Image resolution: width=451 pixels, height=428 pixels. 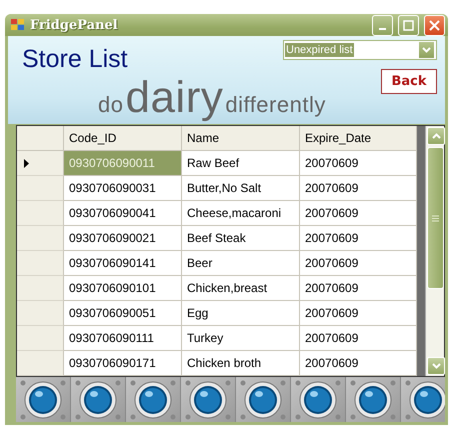 What do you see at coordinates (241, 313) in the screenshot?
I see `table-cell: Egg` at bounding box center [241, 313].